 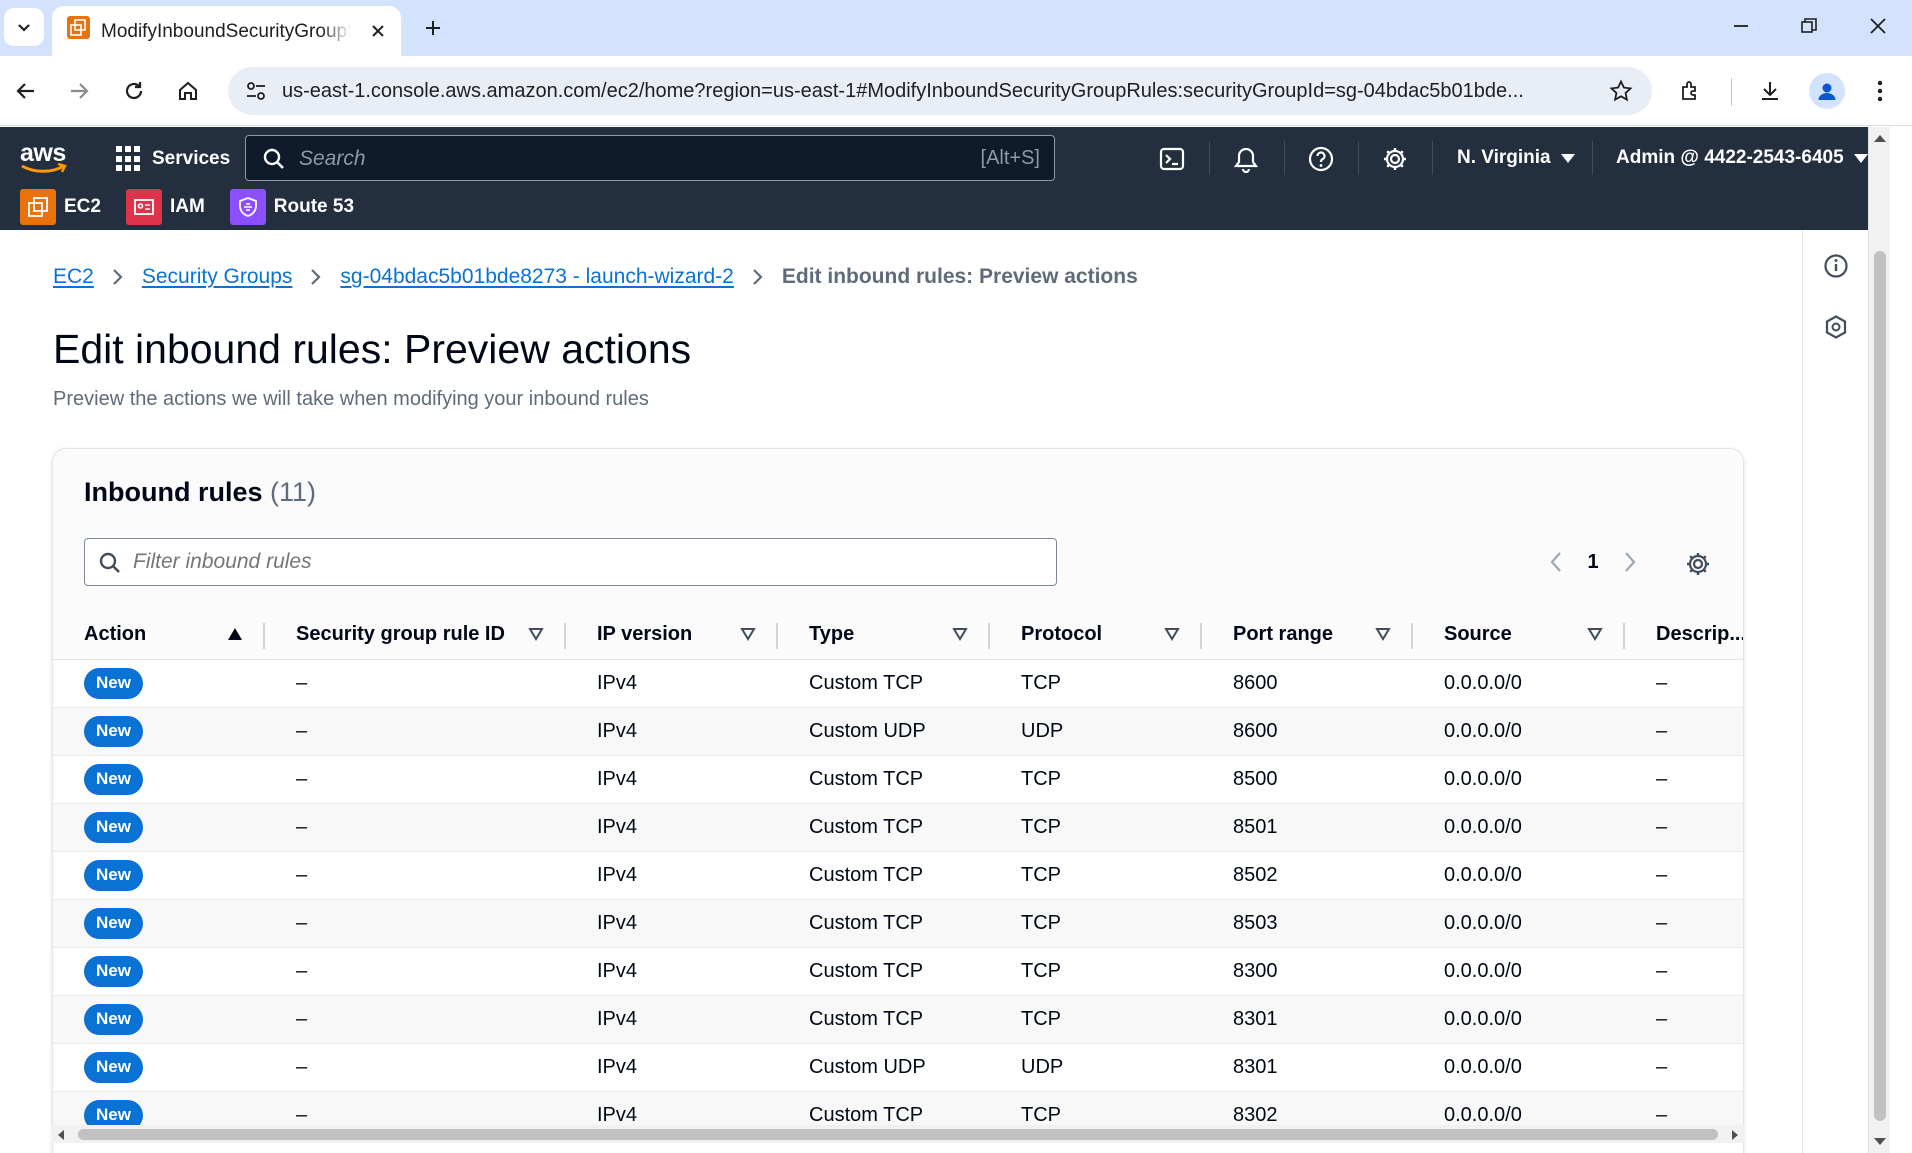 I want to click on notifications-button, so click(x=1246, y=159).